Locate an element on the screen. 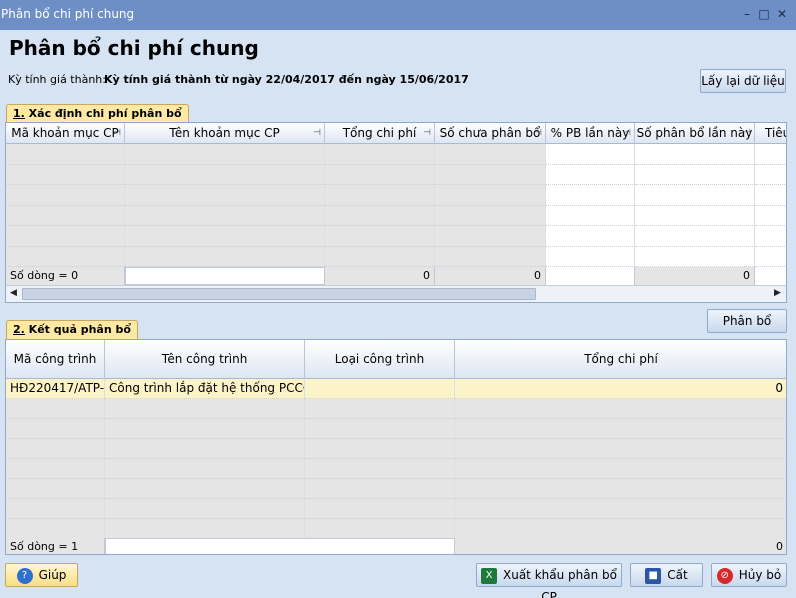  col-pb-lan-nay: % PB lần này ⊣ is located at coordinates (590, 133).